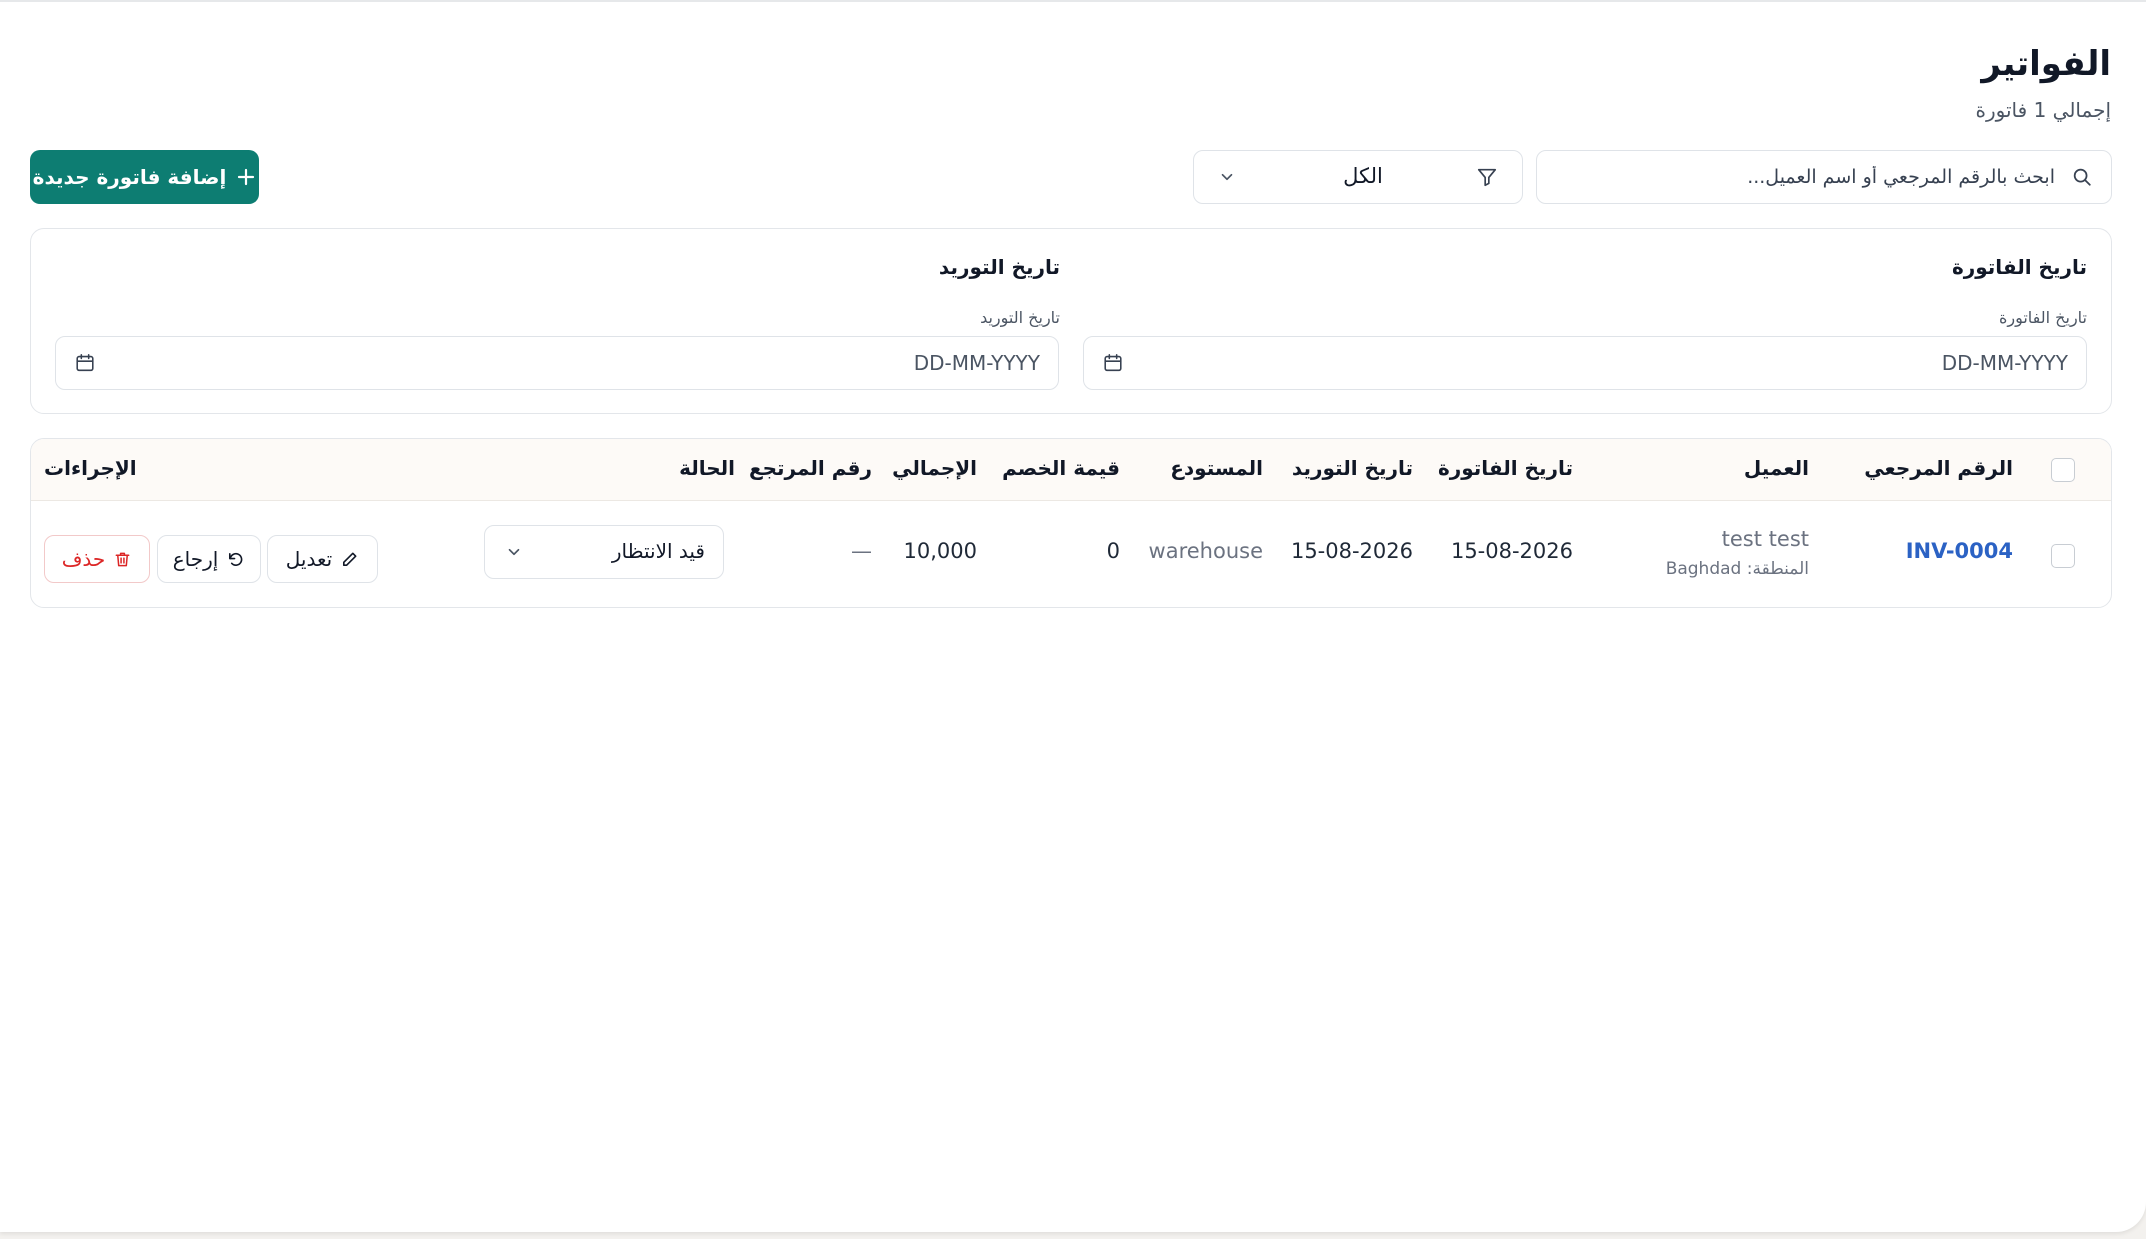  Describe the element at coordinates (2063, 470) in the screenshot. I see `select-all-checkbox` at that location.